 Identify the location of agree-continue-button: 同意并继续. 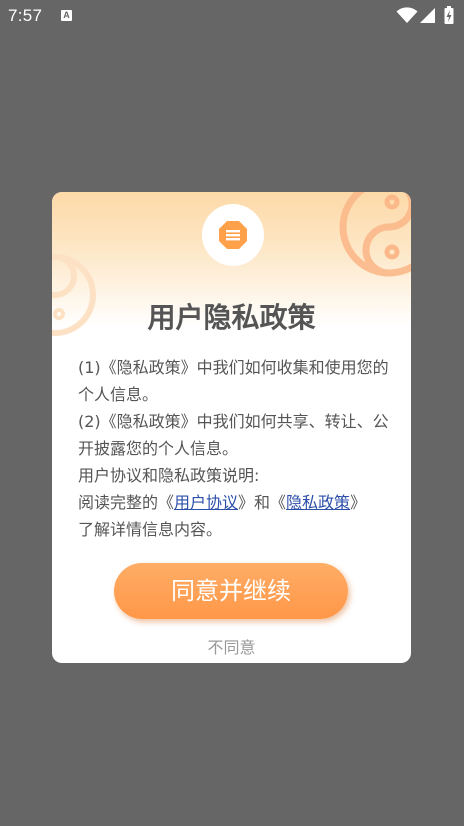
(231, 591).